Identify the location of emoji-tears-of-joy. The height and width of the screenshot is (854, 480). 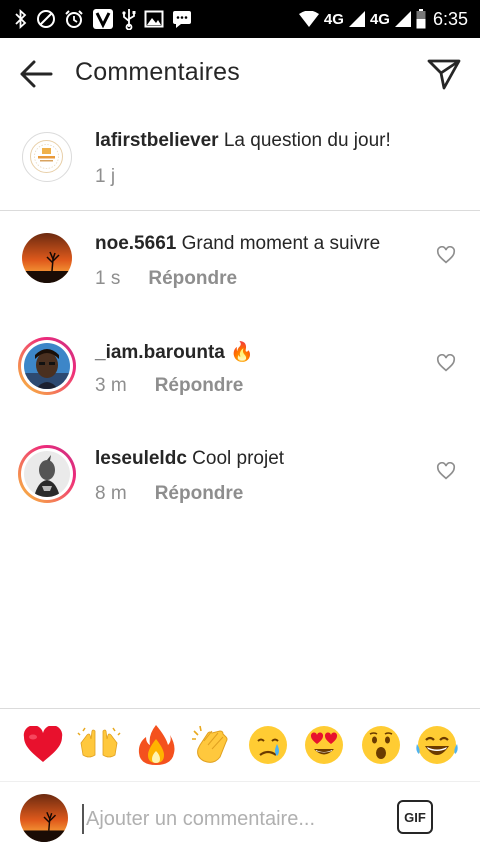
(437, 745).